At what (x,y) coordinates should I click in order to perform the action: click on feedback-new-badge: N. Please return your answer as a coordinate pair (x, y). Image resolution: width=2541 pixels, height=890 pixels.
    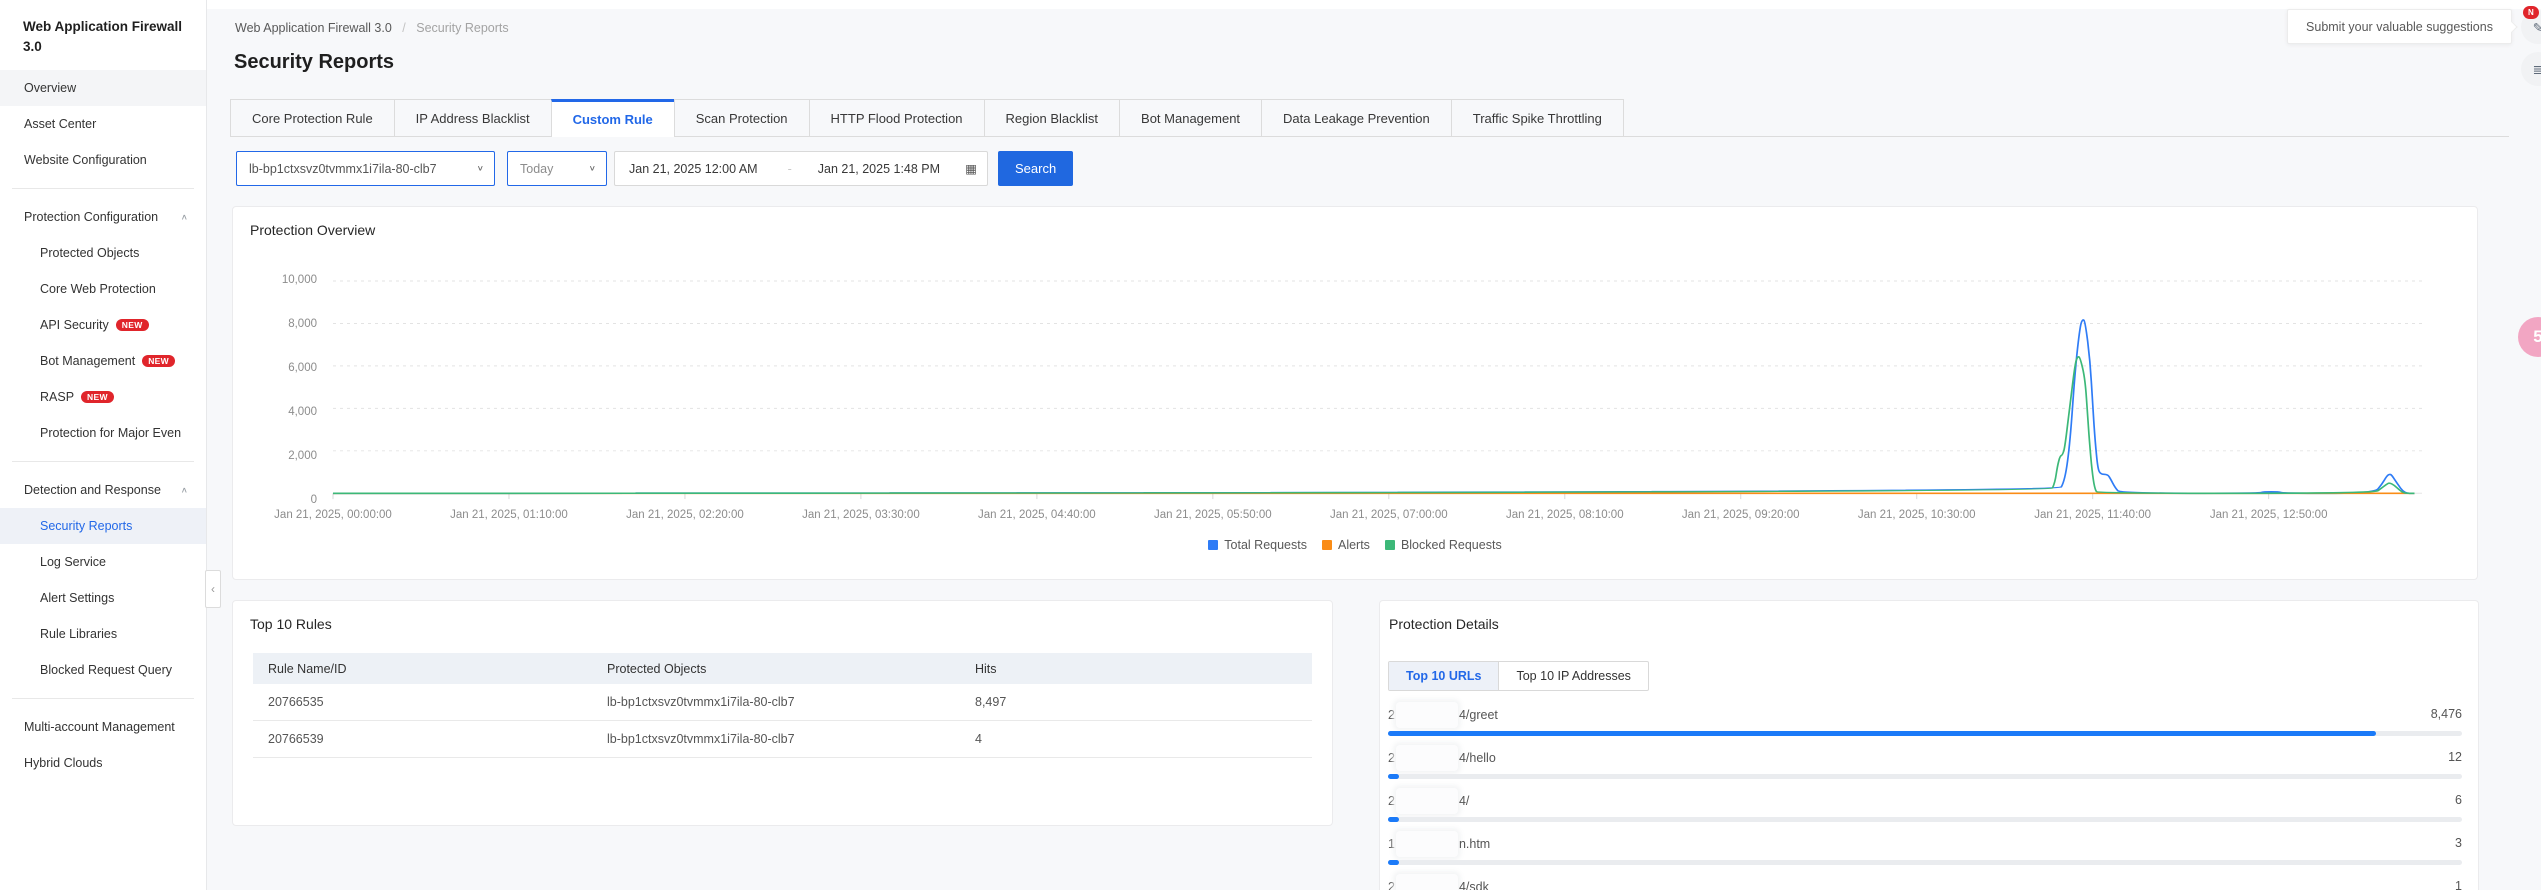
    Looking at the image, I should click on (2531, 12).